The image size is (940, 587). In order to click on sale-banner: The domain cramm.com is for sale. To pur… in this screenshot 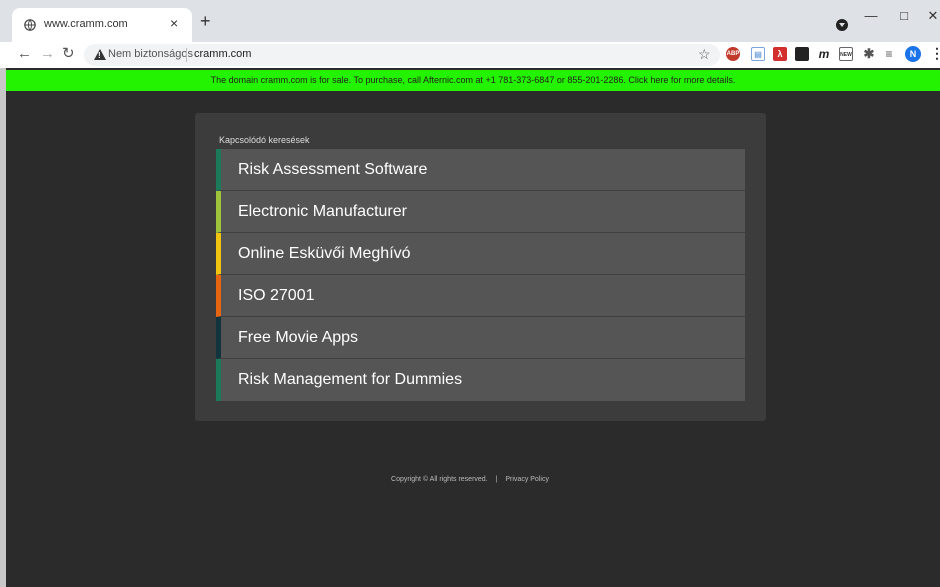, I will do `click(473, 80)`.